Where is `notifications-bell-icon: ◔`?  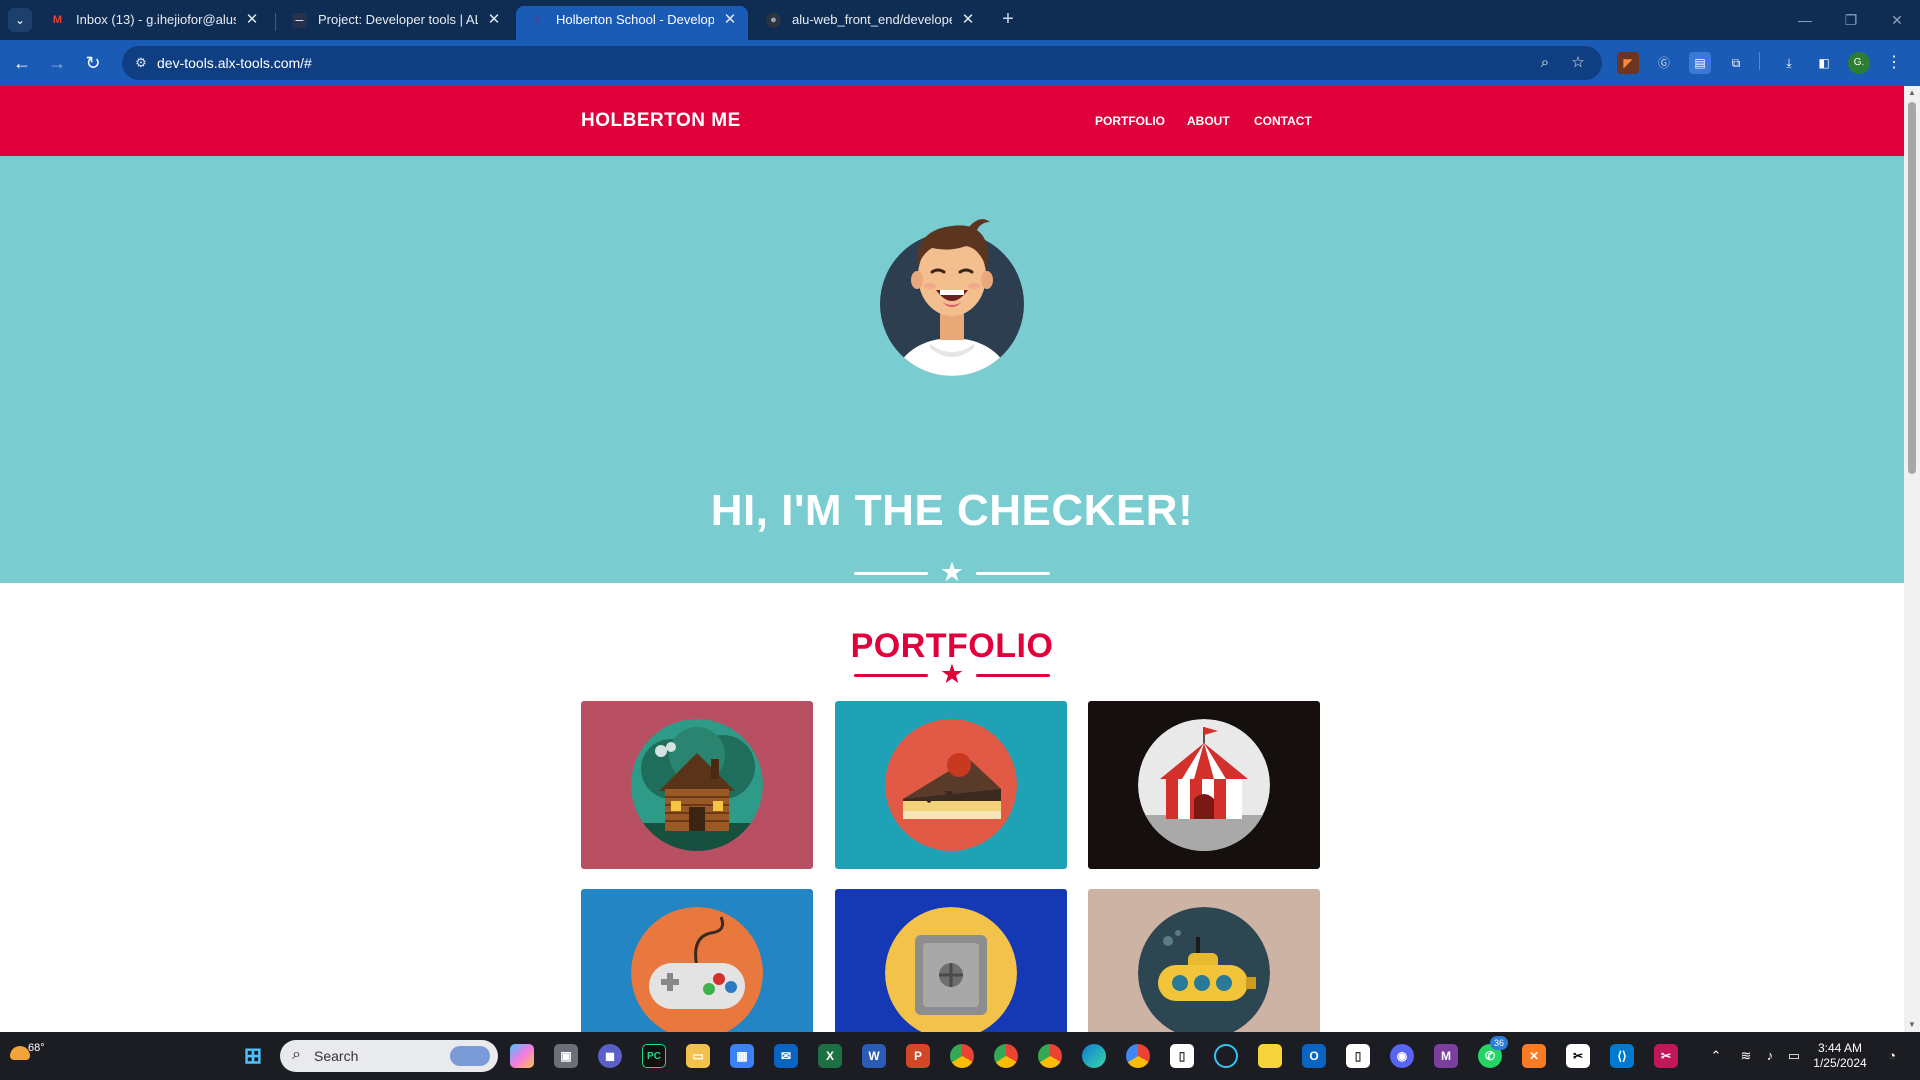
notifications-bell-icon: ◔ is located at coordinates (1892, 1056).